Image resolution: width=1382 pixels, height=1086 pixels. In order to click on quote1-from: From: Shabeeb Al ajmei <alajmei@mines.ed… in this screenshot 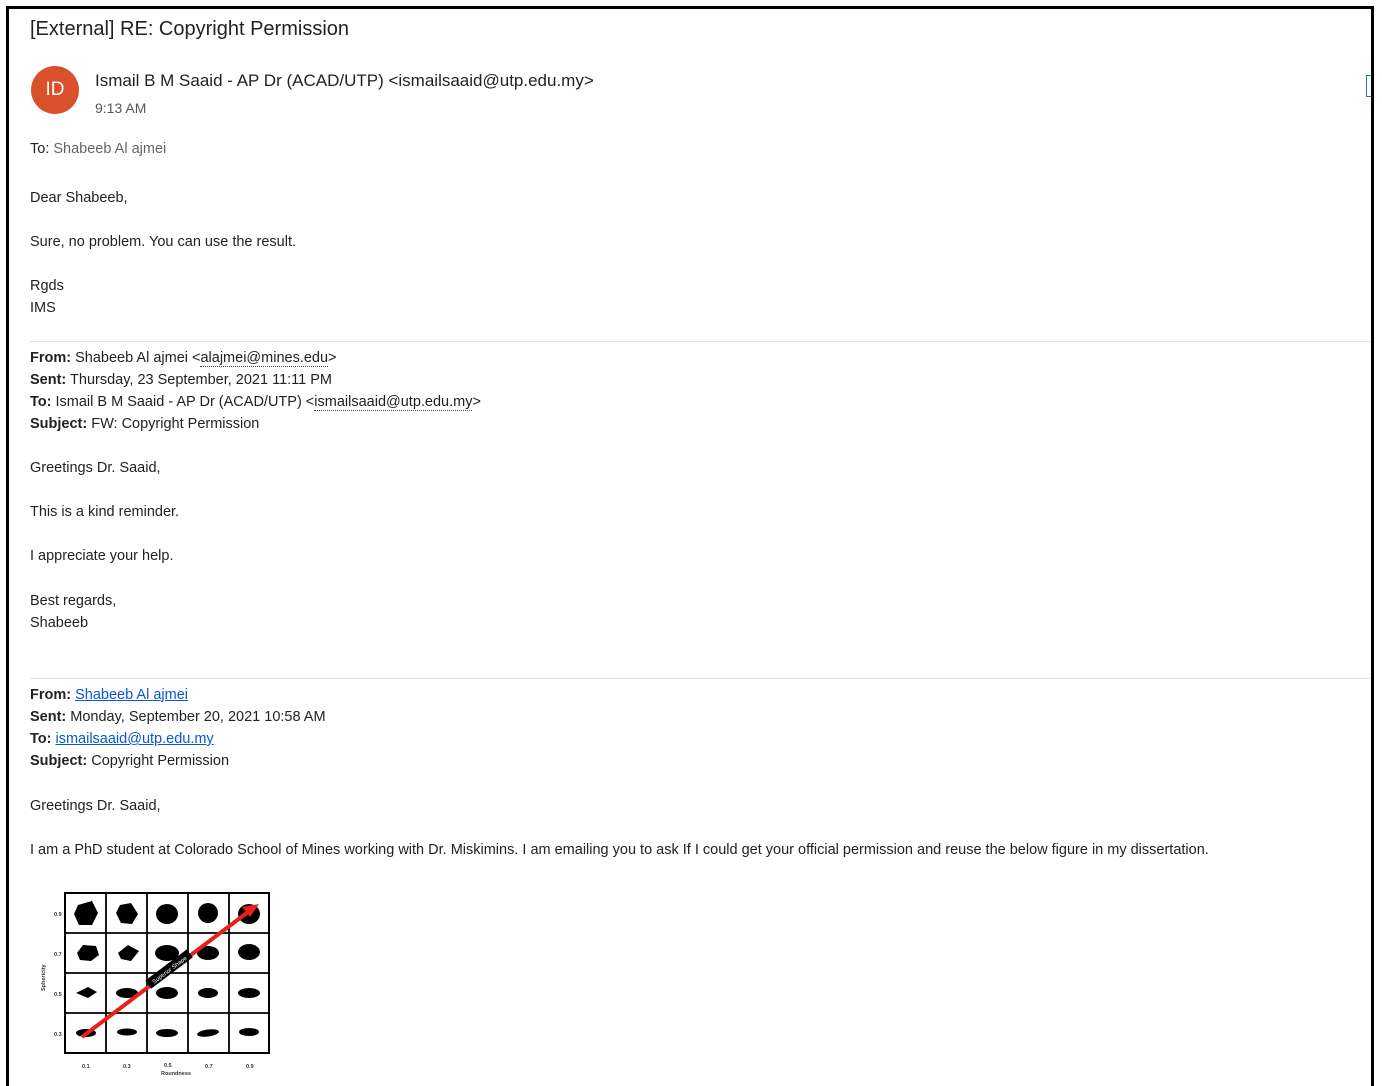, I will do `click(183, 358)`.